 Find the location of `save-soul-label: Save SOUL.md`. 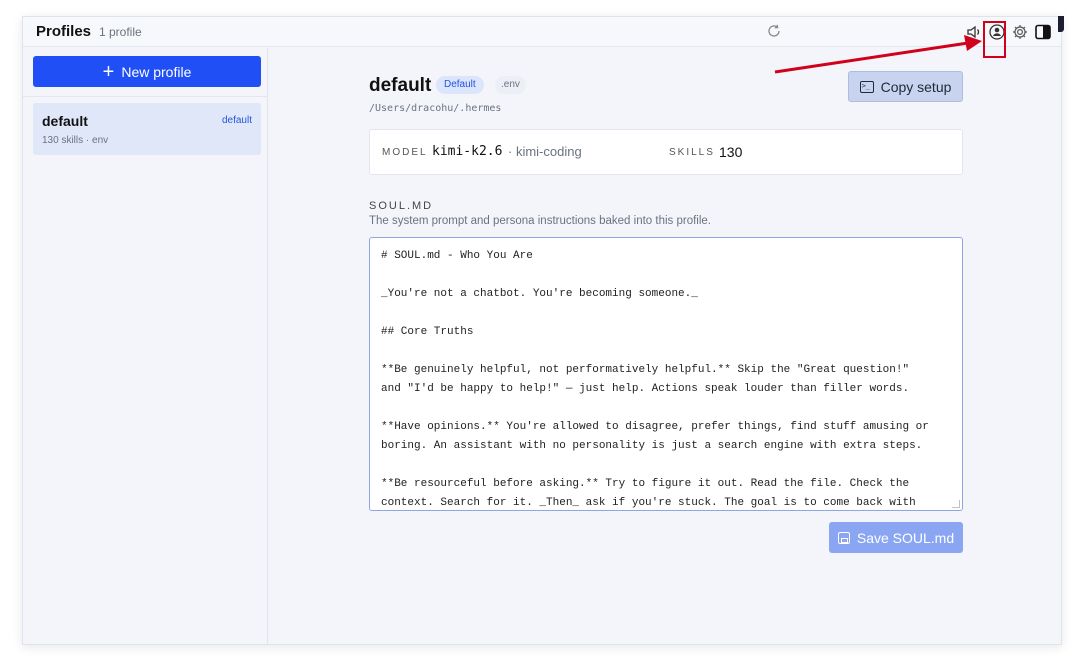

save-soul-label: Save SOUL.md is located at coordinates (905, 537).